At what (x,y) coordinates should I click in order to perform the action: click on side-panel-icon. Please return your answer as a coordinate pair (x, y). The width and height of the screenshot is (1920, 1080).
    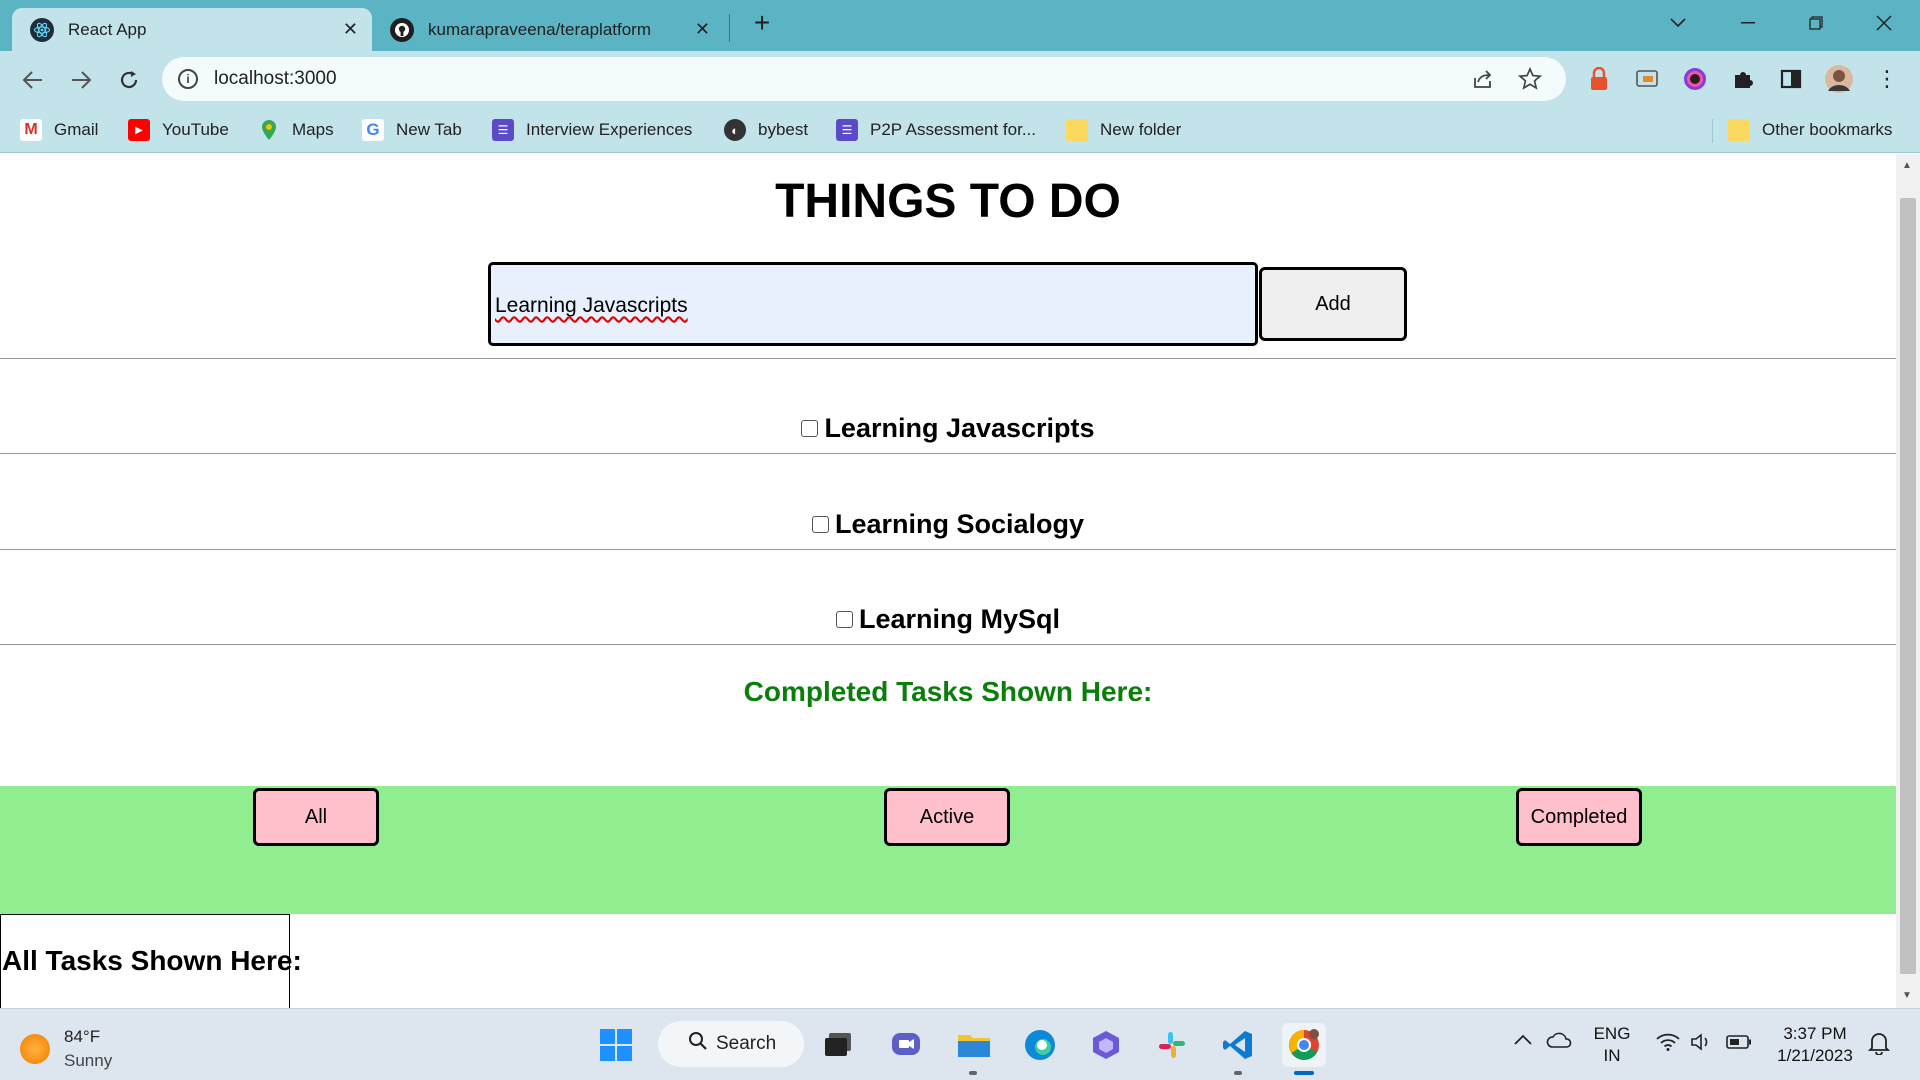
    Looking at the image, I should click on (1791, 79).